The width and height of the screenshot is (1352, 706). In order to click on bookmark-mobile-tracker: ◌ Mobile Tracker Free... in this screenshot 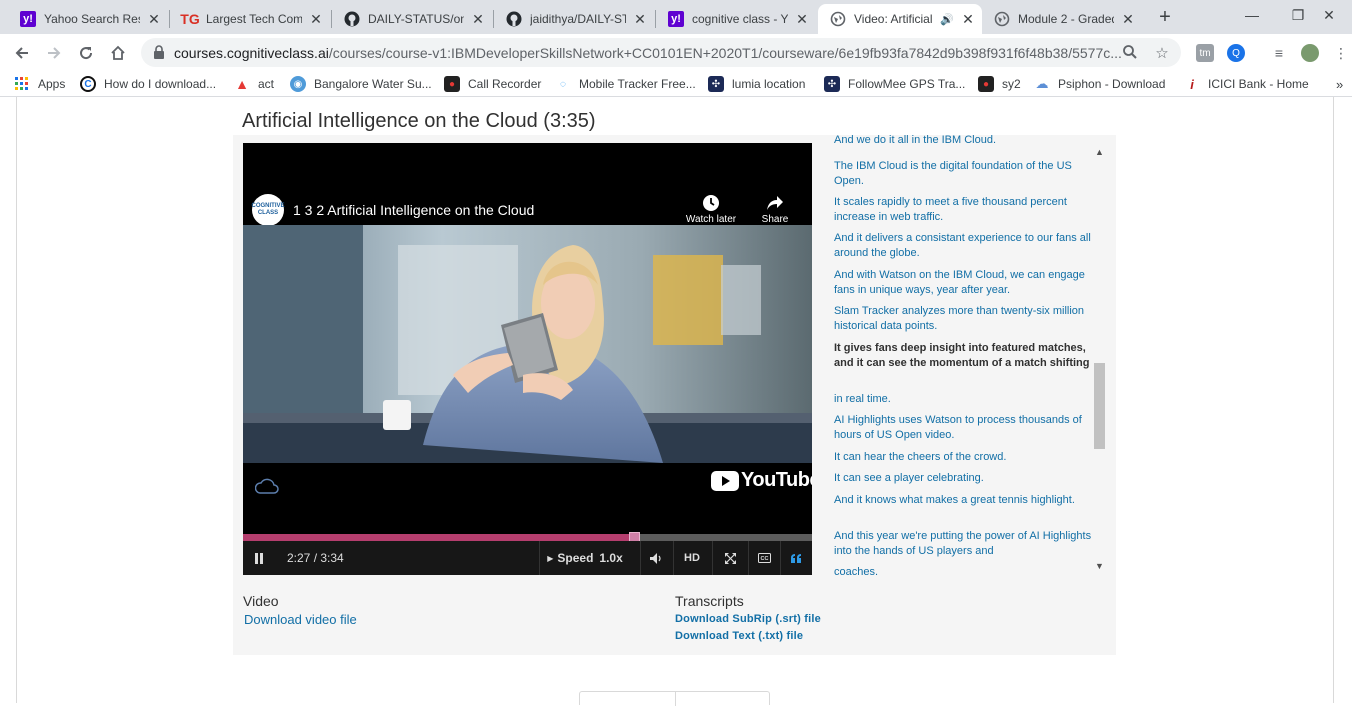, I will do `click(625, 84)`.